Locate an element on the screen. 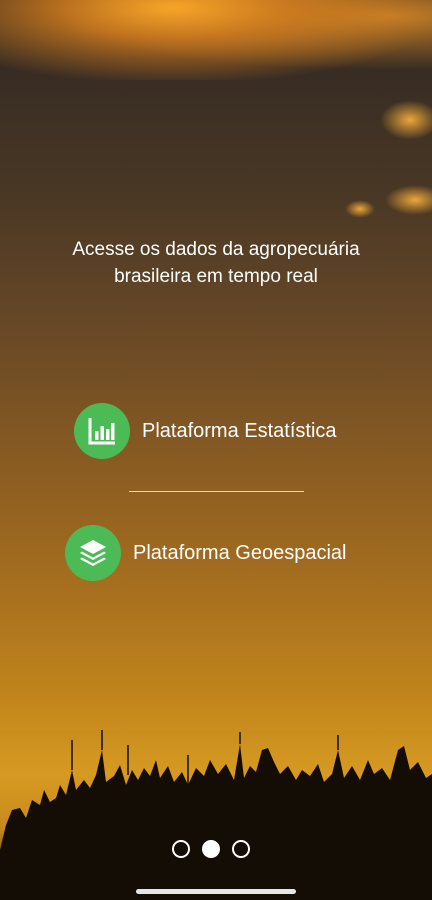 The image size is (432, 900). layers-icon is located at coordinates (93, 553).